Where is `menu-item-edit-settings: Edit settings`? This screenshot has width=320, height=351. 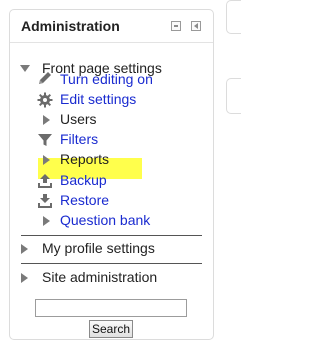
menu-item-edit-settings: Edit settings is located at coordinates (117, 100).